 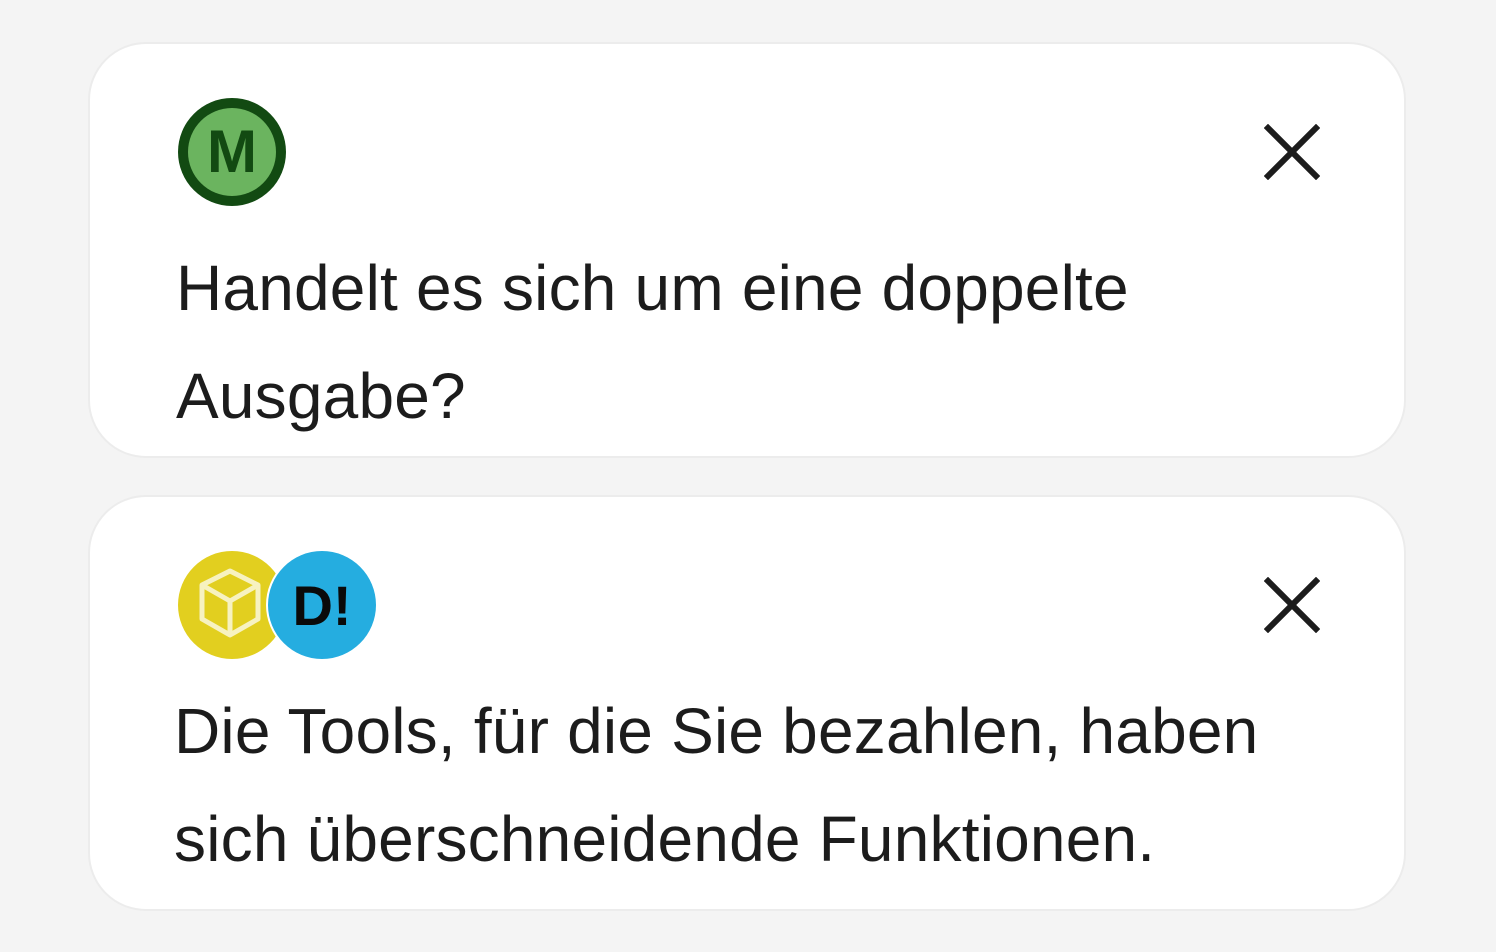 I want to click on d-exclaim-logo-icon: D!, so click(x=322, y=605).